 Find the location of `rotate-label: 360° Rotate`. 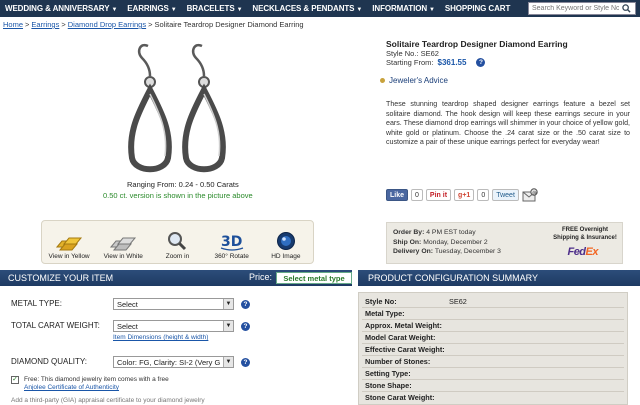

rotate-label: 360° Rotate is located at coordinates (231, 256).